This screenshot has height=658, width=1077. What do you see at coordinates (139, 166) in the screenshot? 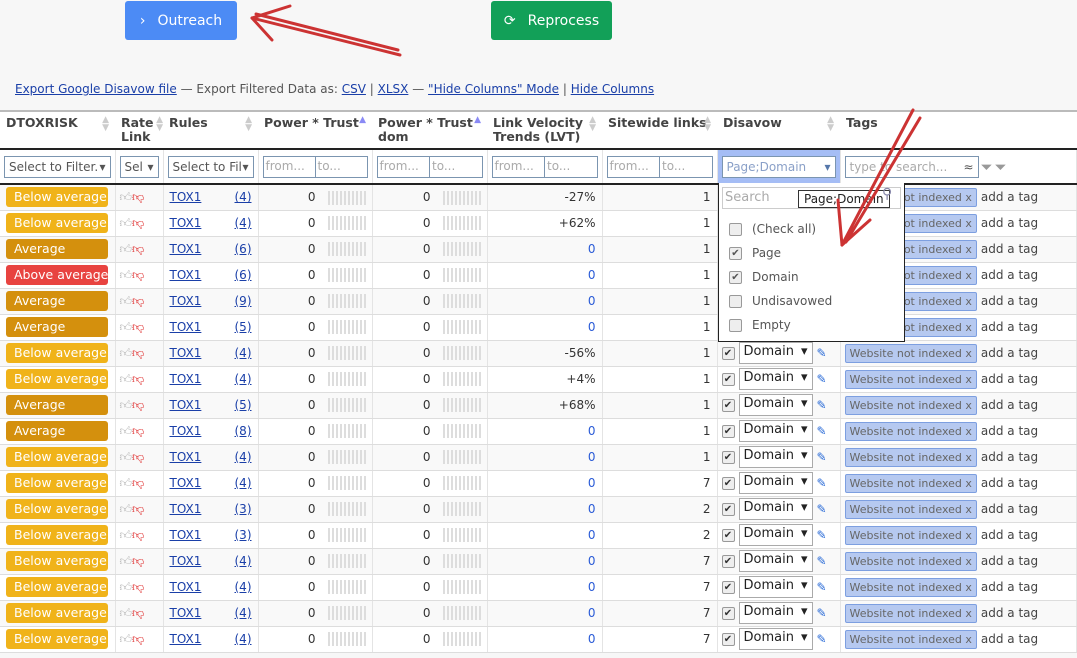
I see `rate-filter: Sel ▾` at bounding box center [139, 166].